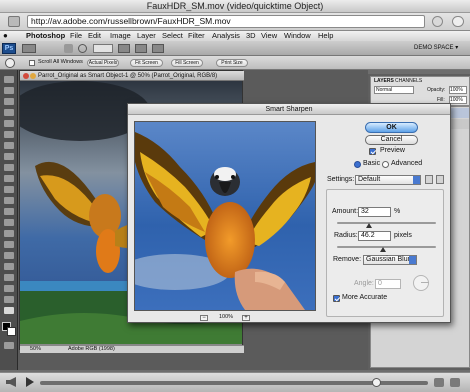 The width and height of the screenshot is (470, 392). I want to click on amount-slider-thumb, so click(368, 225).